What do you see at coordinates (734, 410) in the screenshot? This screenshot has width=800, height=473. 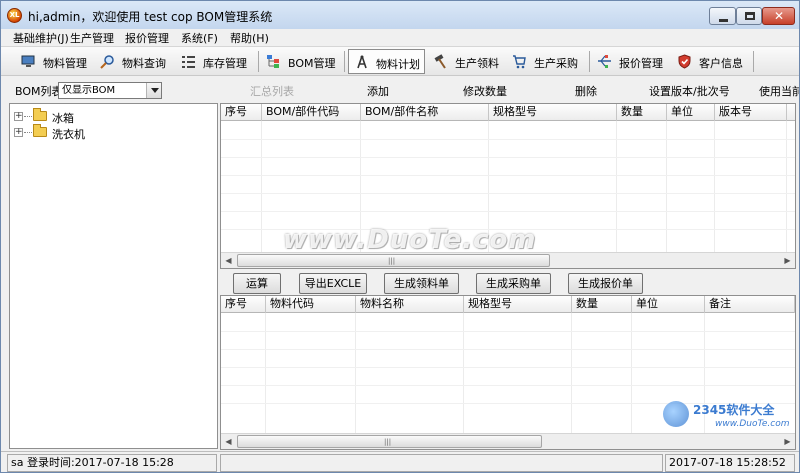 I see `corner-logo-brand: 2345软件大全` at bounding box center [734, 410].